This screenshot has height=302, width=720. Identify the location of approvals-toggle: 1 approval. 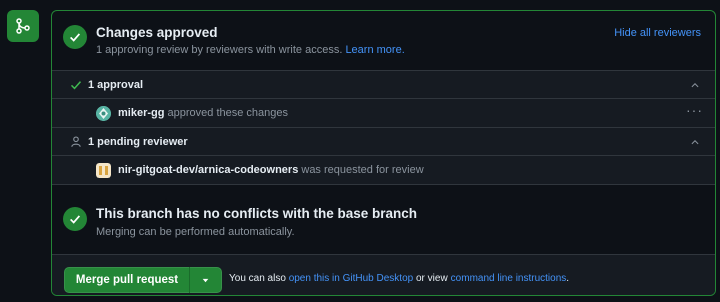
(383, 85).